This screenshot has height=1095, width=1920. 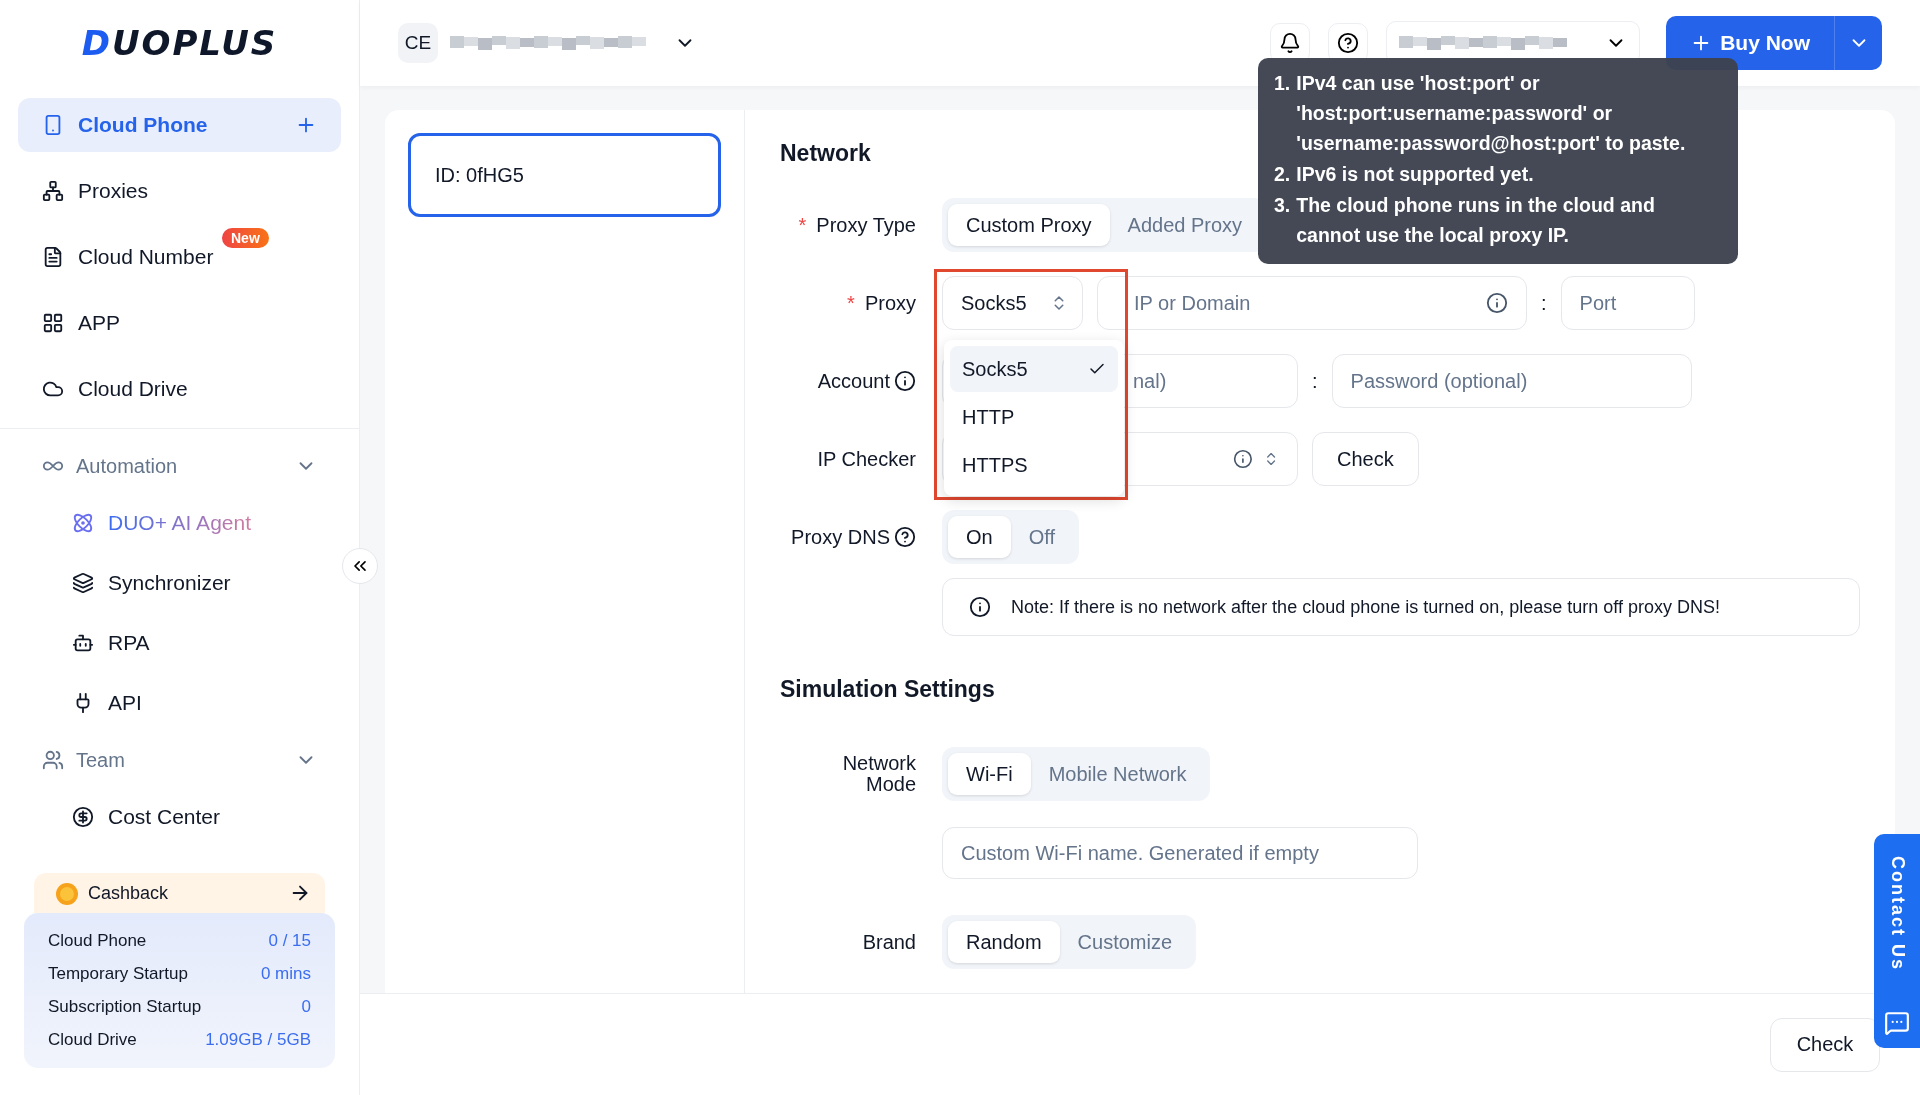 What do you see at coordinates (1366, 607) in the screenshot?
I see `note-text: Note: If there is no network after the cloud phone is turned on, please turn off proxy DNS!` at bounding box center [1366, 607].